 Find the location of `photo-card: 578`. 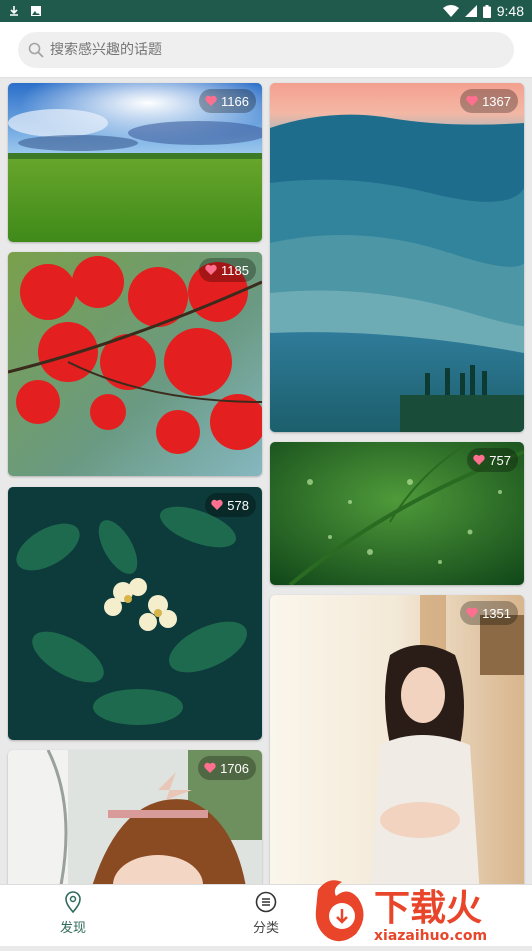

photo-card: 578 is located at coordinates (135, 613).